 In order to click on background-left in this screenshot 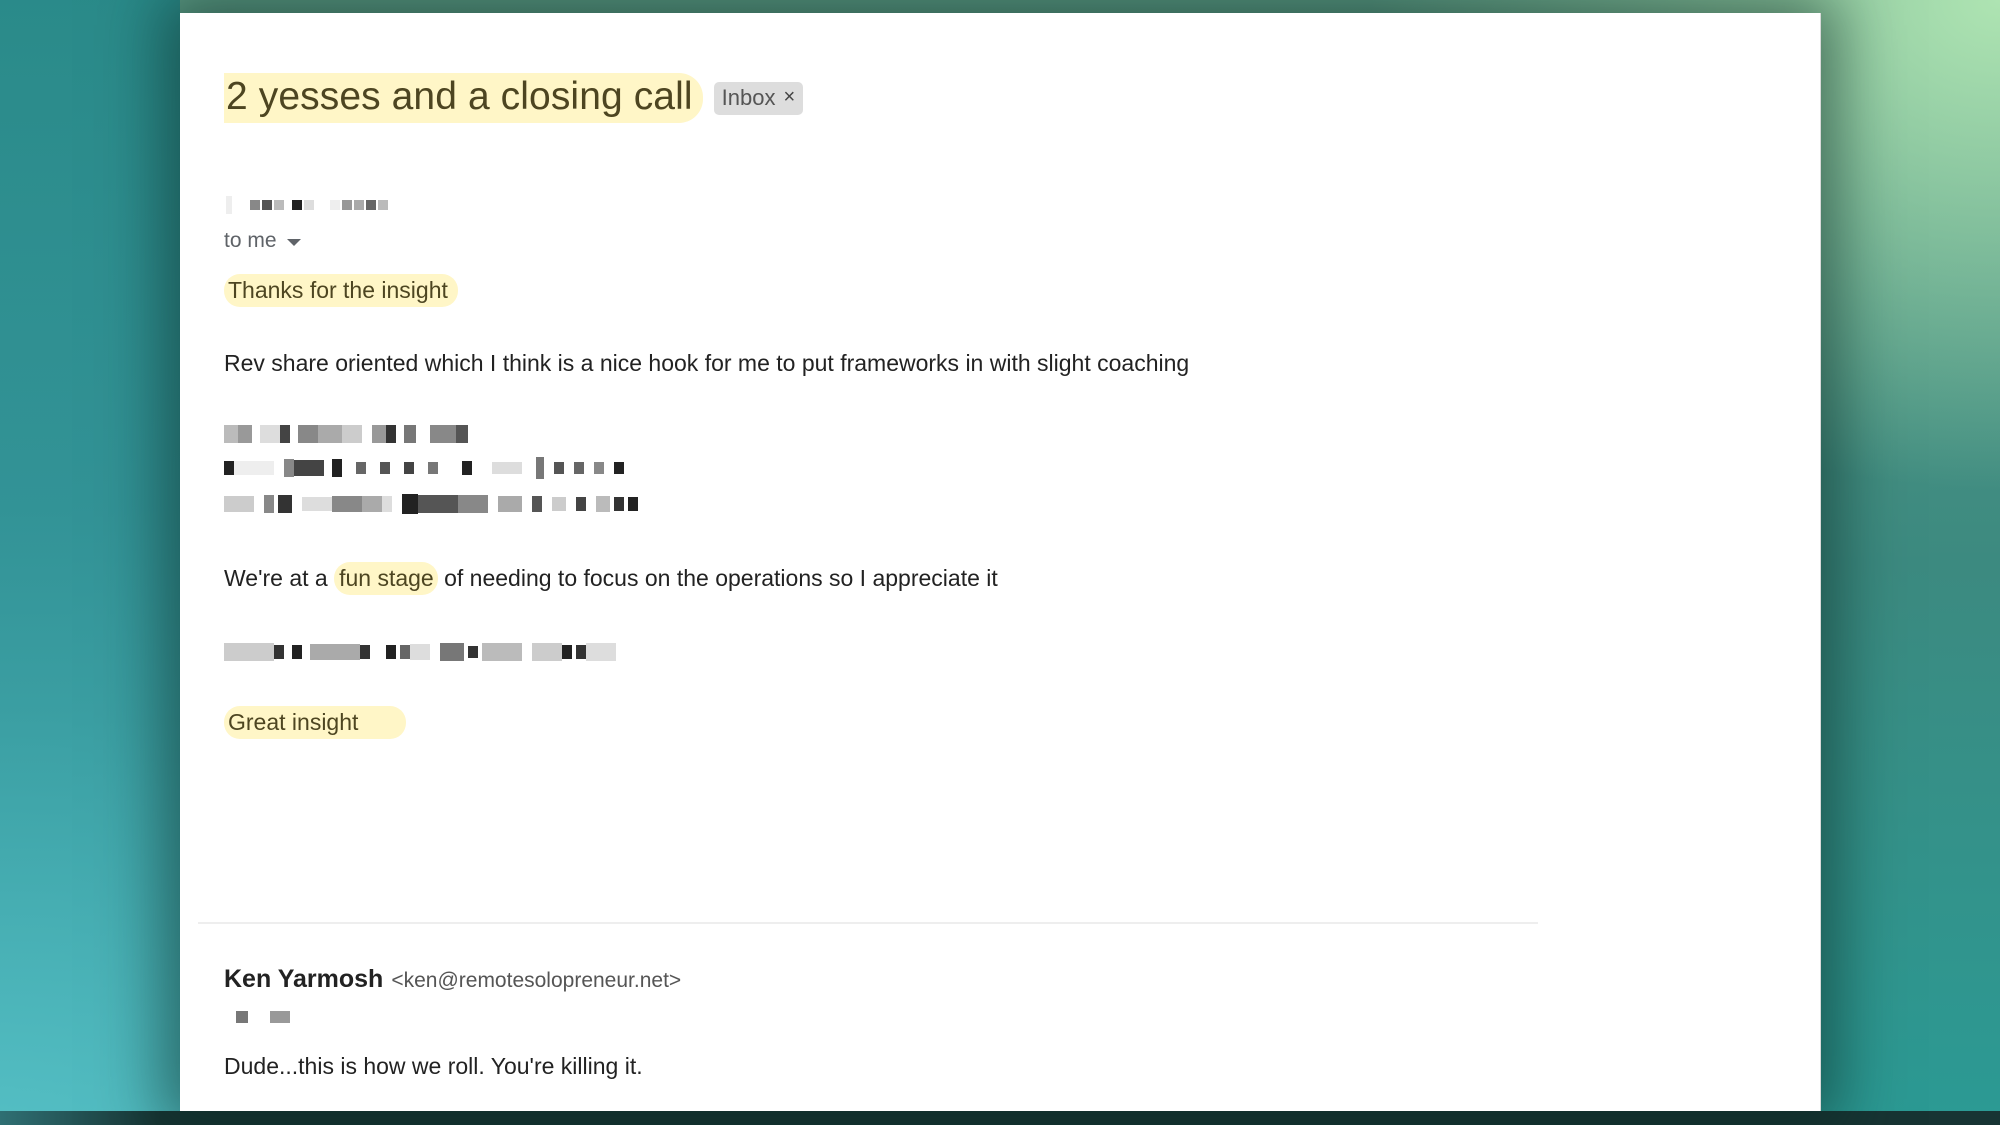, I will do `click(90, 562)`.